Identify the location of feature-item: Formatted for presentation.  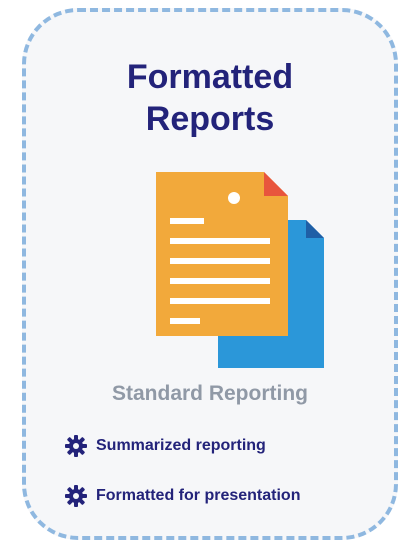
(182, 496).